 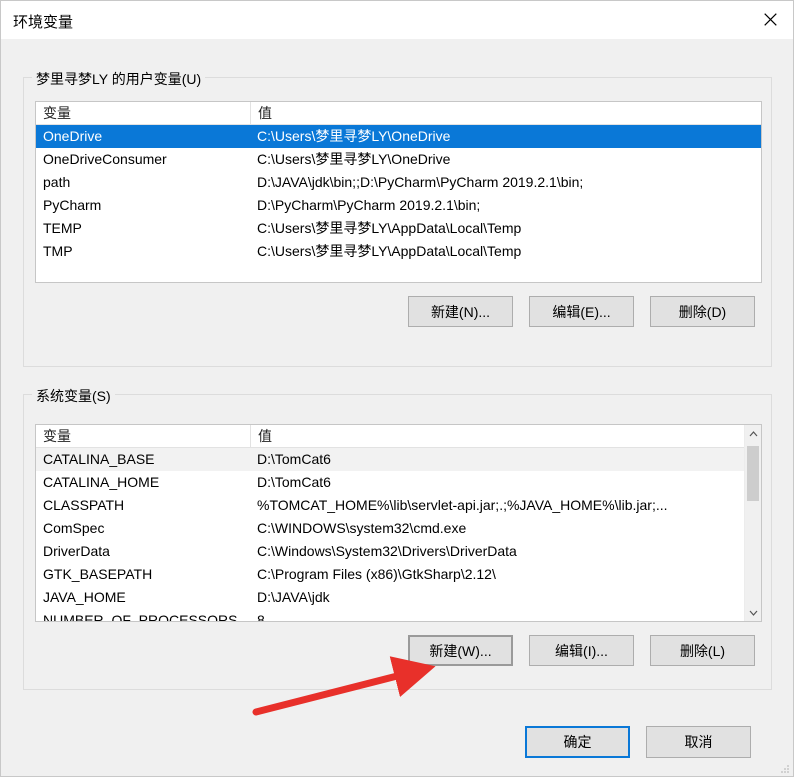 I want to click on variable-name: CLASSPATH, so click(x=84, y=505).